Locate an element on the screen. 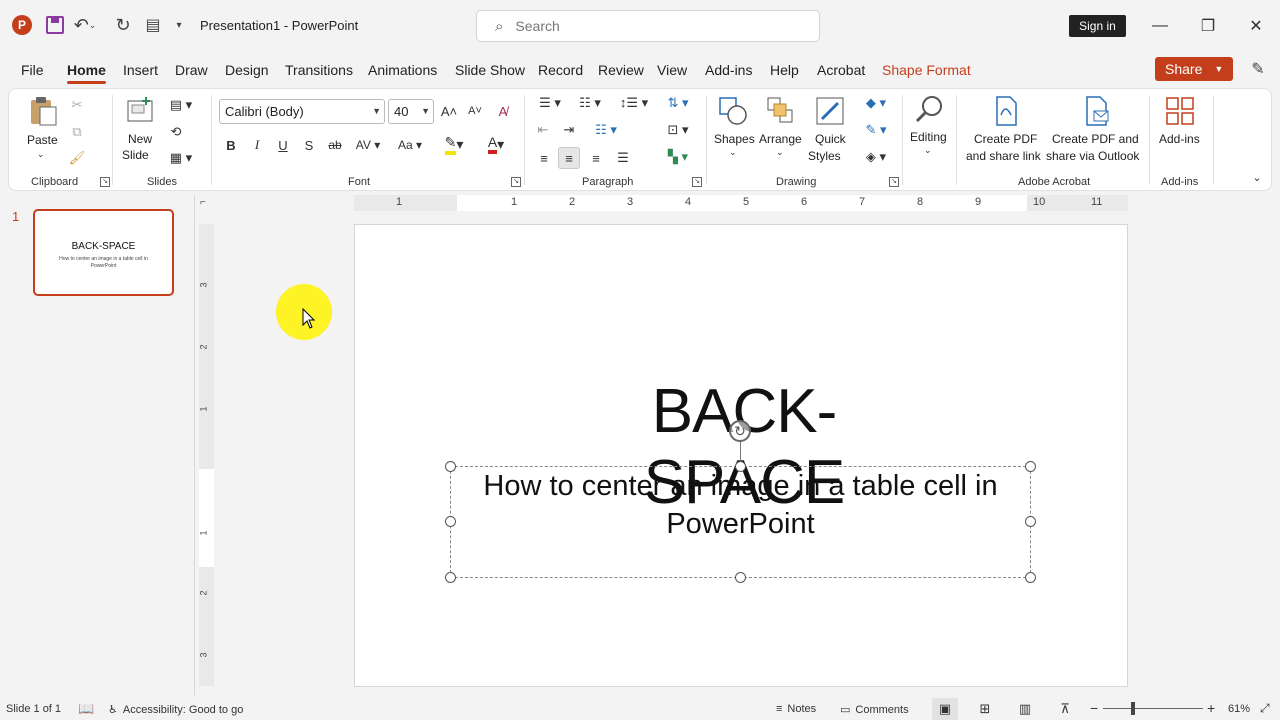  align-right-icon: ≡ is located at coordinates (596, 158).